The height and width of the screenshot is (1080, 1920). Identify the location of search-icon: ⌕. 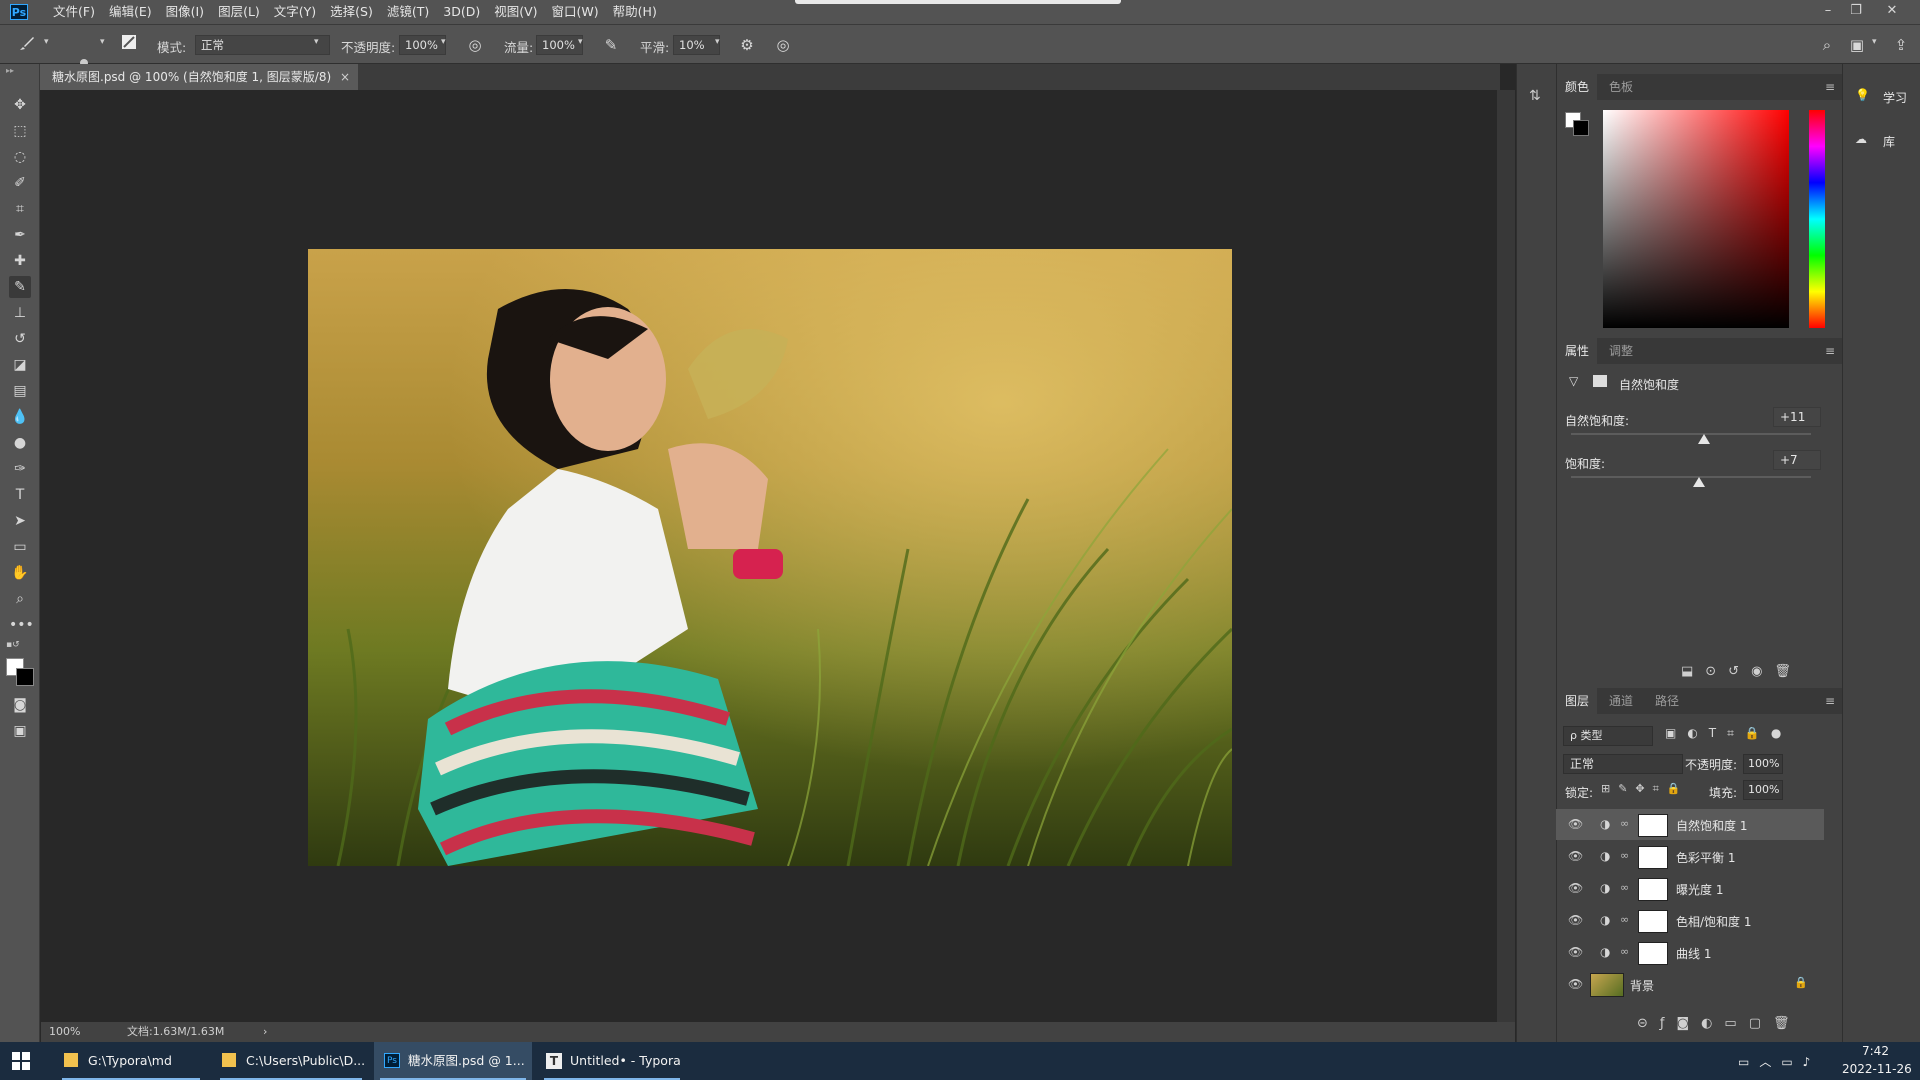
(1827, 45).